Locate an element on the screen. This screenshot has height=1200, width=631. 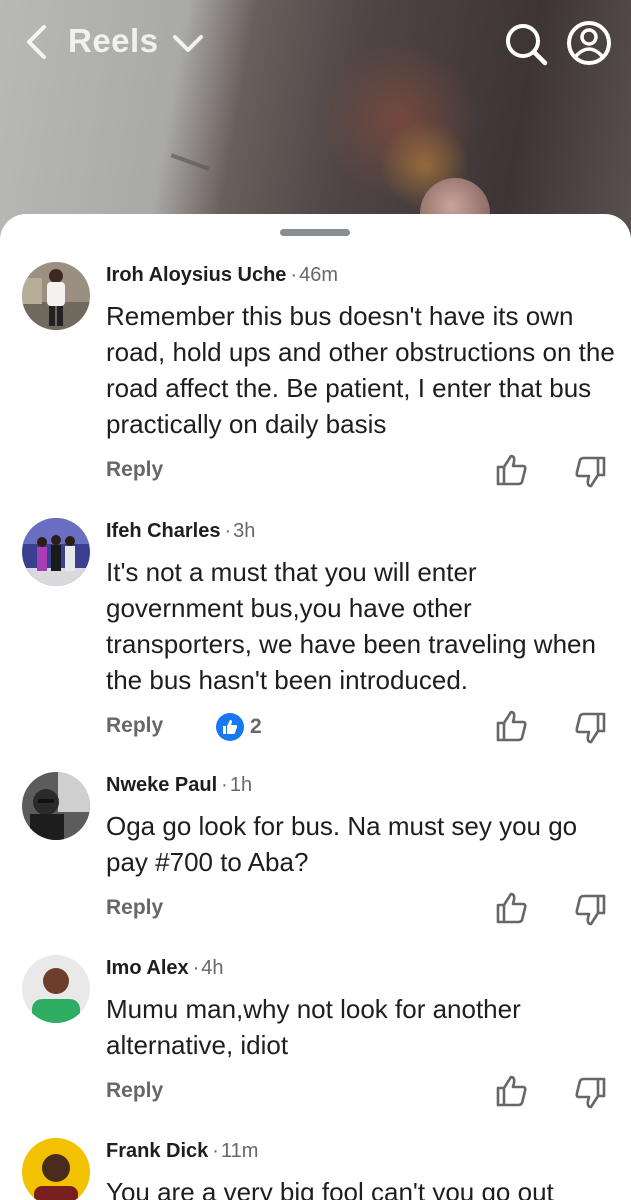
comment-time: 1h is located at coordinates (241, 785).